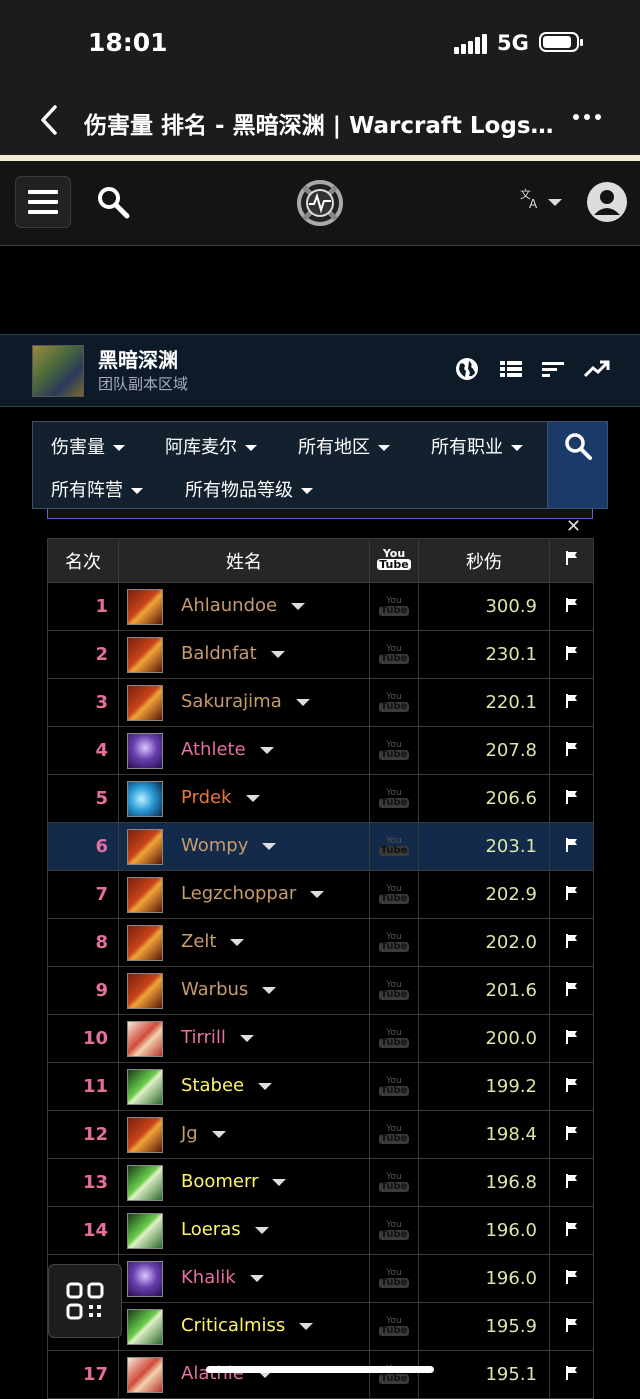 The height and width of the screenshot is (1399, 640). I want to click on table-row: 7 Legzchoppar You Tube 202.9, so click(320, 894).